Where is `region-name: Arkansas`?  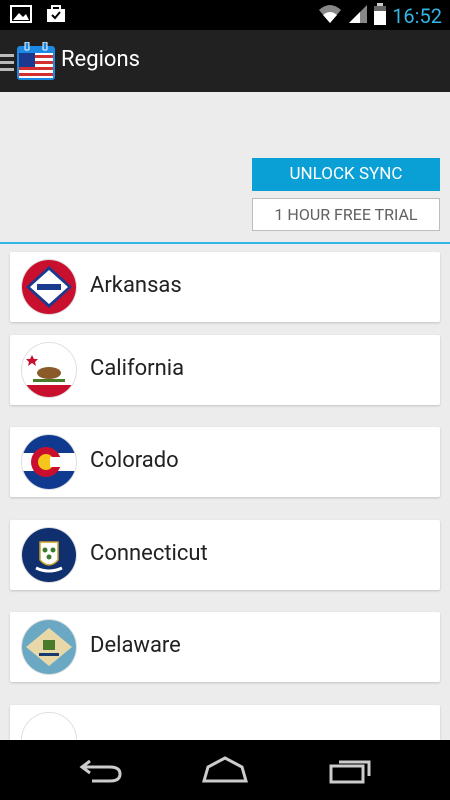
region-name: Arkansas is located at coordinates (136, 285).